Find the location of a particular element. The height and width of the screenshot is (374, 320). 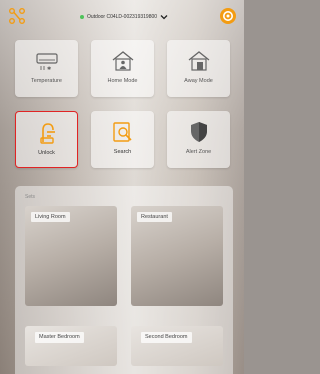

tile-label: Home Mode is located at coordinates (122, 81).